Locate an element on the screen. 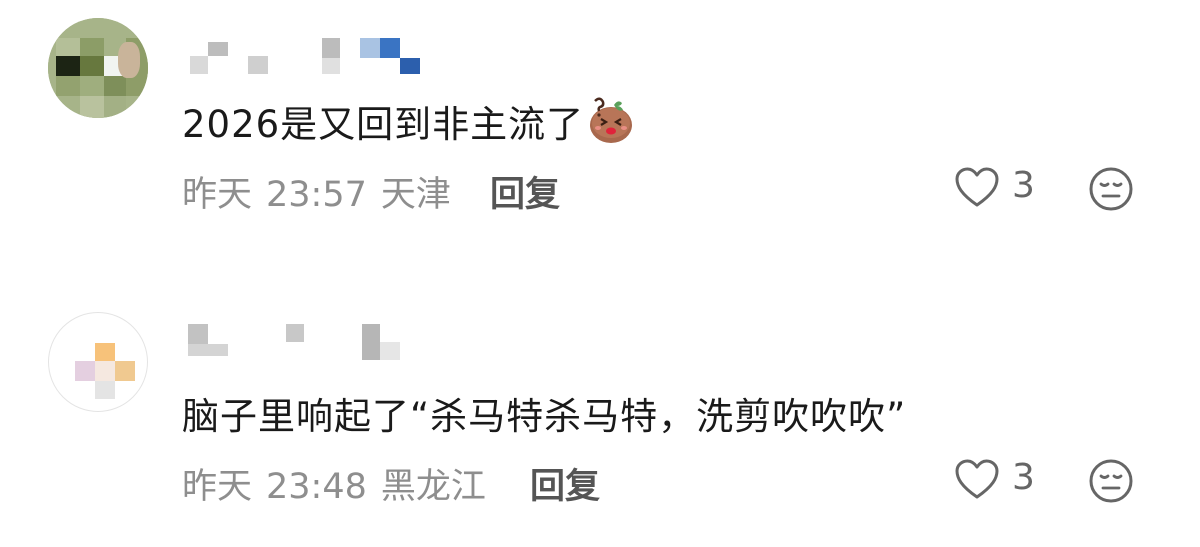  comment-time: 23:57 is located at coordinates (316, 195).